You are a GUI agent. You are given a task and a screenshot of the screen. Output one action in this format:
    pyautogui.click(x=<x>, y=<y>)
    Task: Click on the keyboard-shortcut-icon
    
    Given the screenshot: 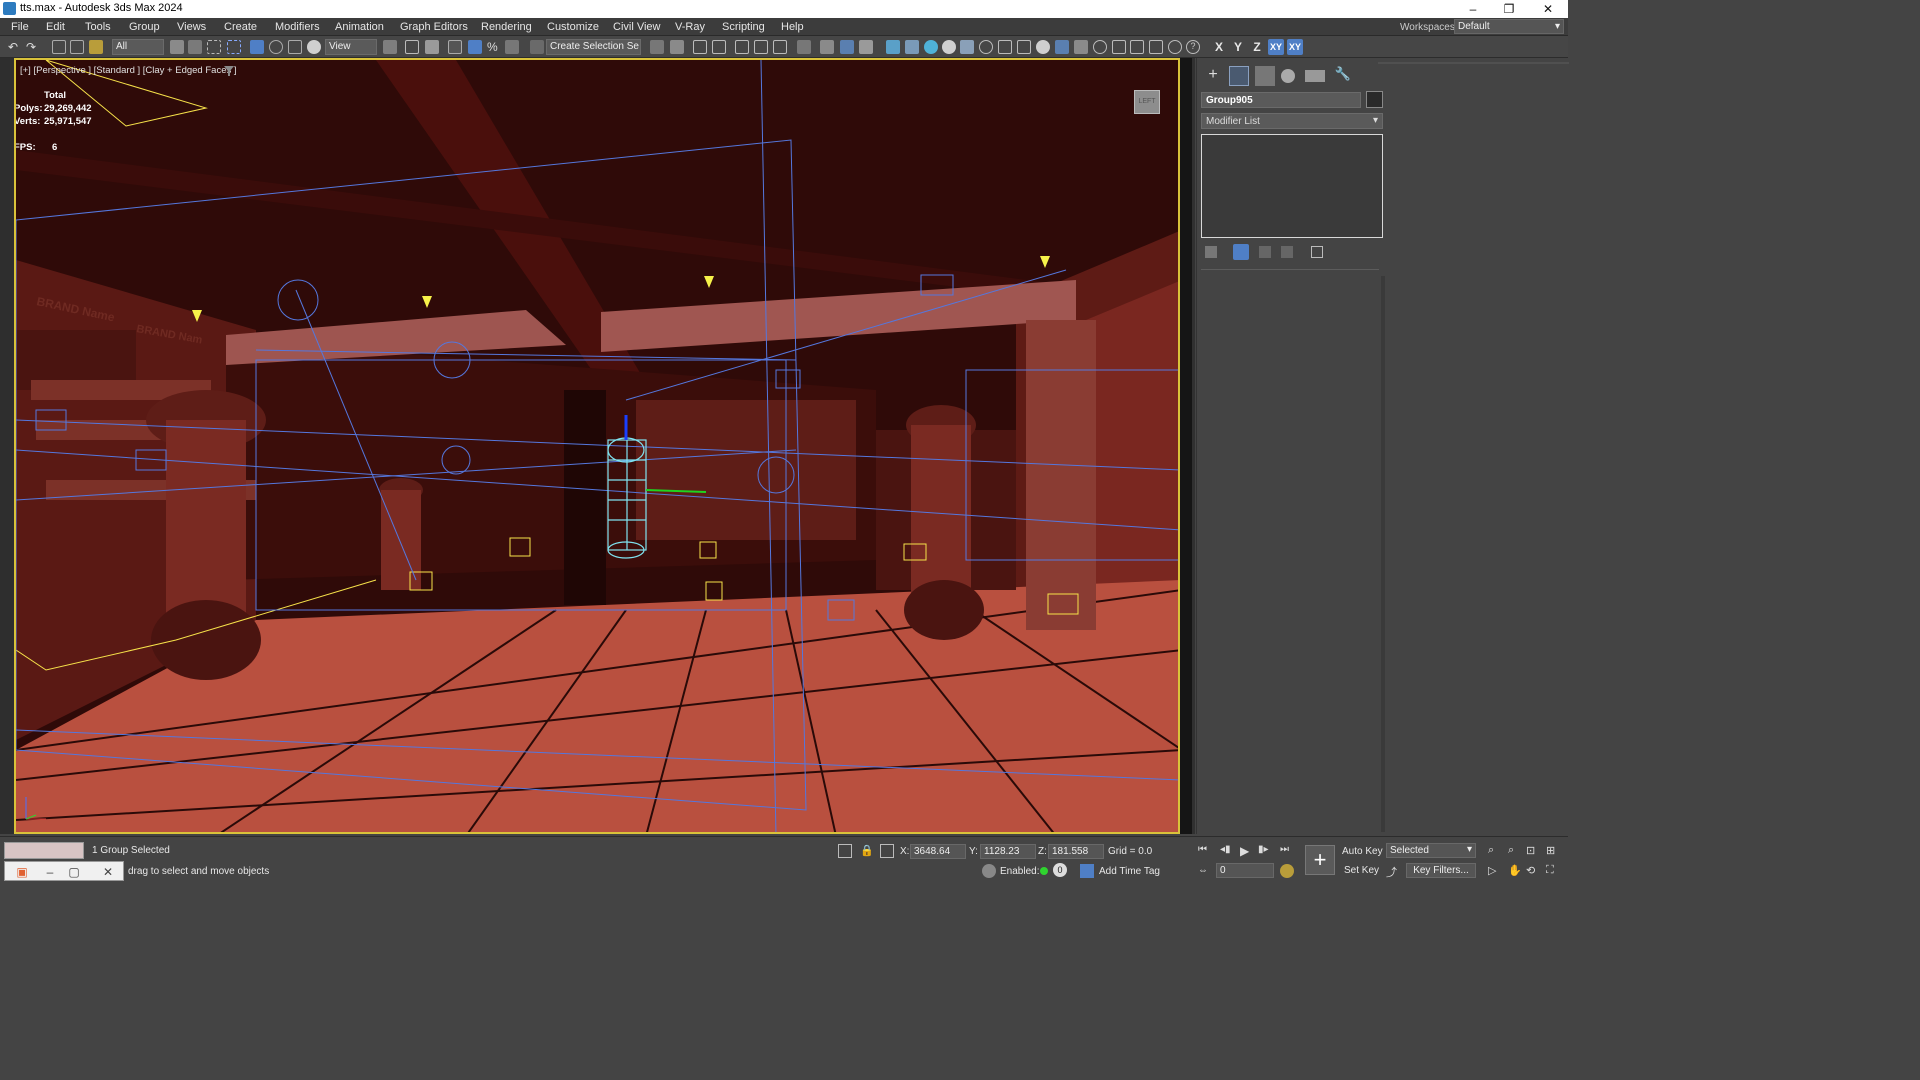 What is the action you would take?
    pyautogui.click(x=432, y=47)
    